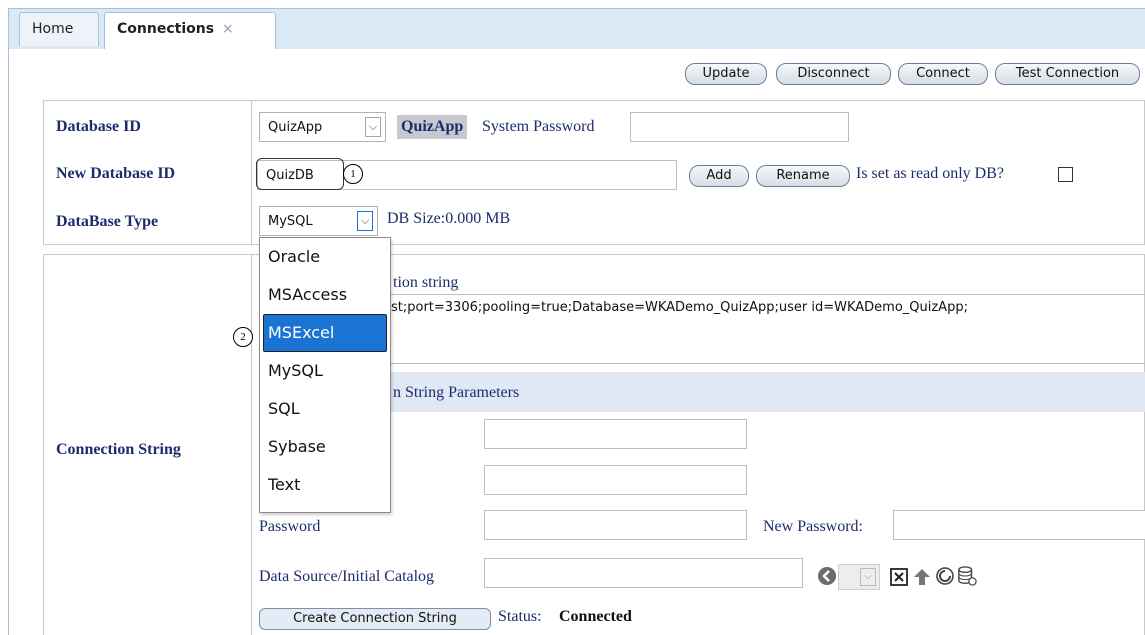  I want to click on parameters-heading: n String Parameters, so click(456, 392).